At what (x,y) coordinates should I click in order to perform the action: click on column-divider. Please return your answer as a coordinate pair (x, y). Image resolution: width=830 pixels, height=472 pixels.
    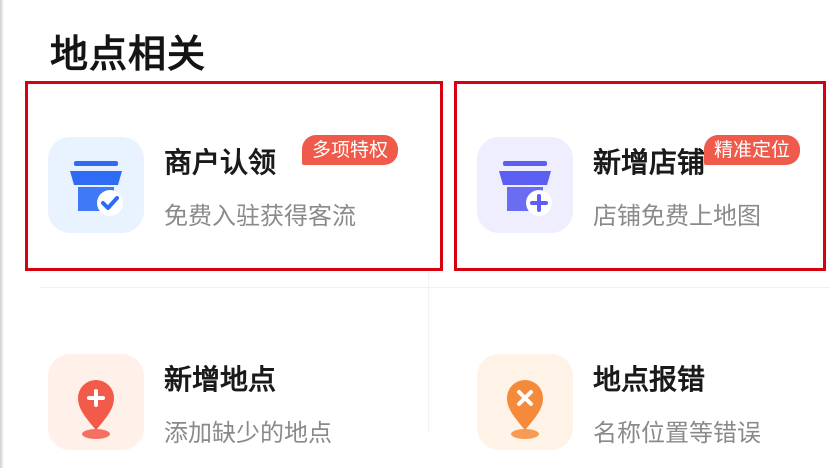
    Looking at the image, I should click on (428, 352).